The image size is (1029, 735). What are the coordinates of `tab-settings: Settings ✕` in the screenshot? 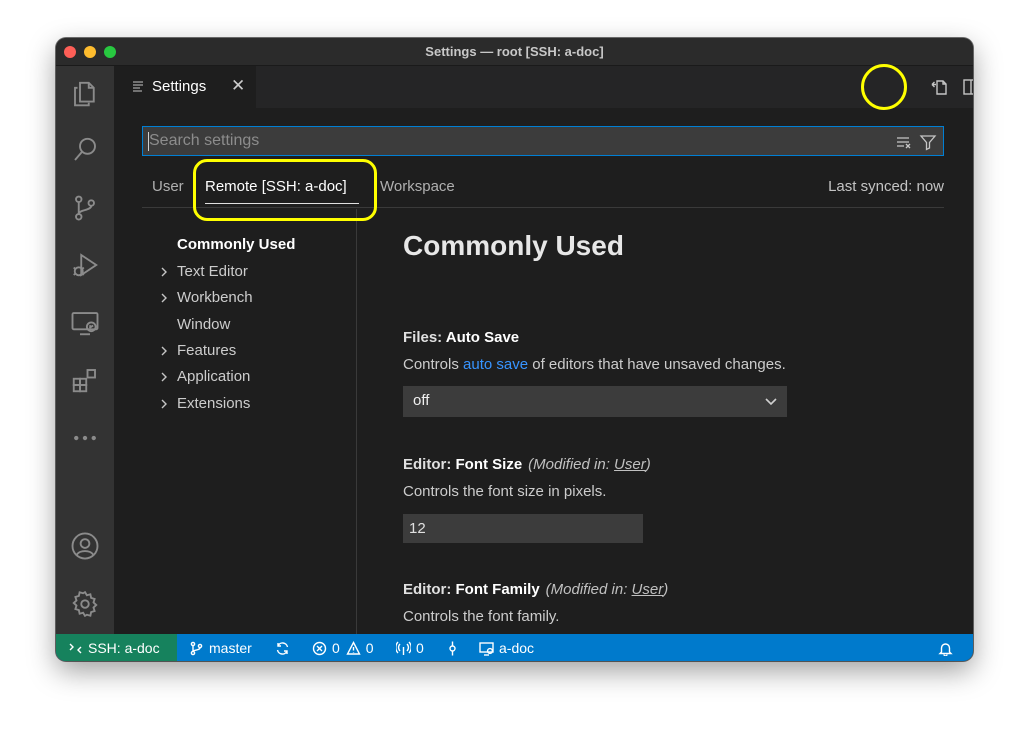 It's located at (185, 87).